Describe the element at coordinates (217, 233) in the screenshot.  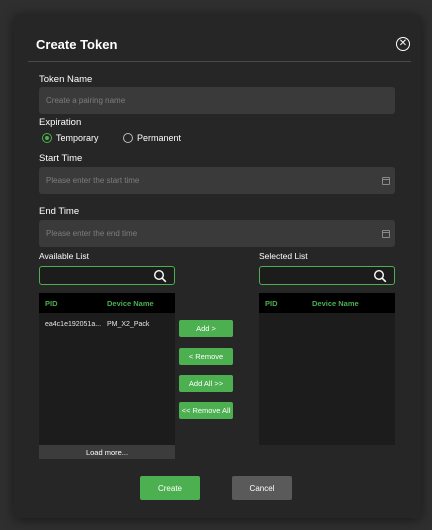
I see `end-time-input` at that location.